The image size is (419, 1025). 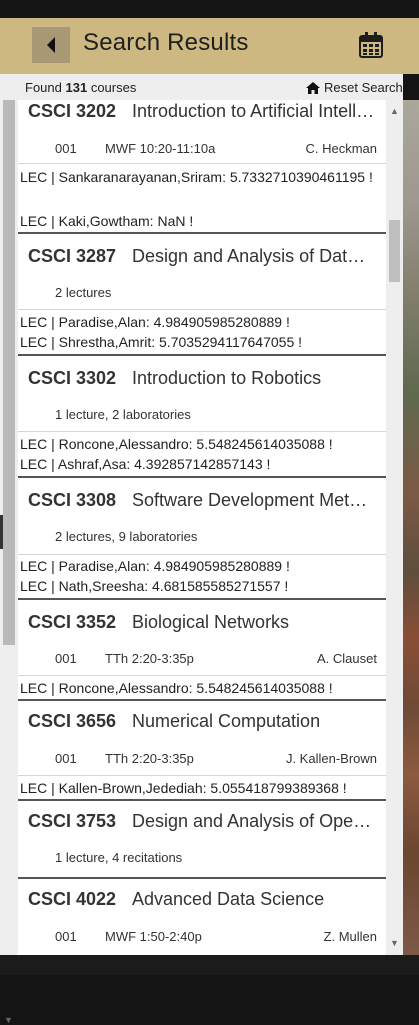 What do you see at coordinates (350, 936) in the screenshot?
I see `instructor: Z. Mullen` at bounding box center [350, 936].